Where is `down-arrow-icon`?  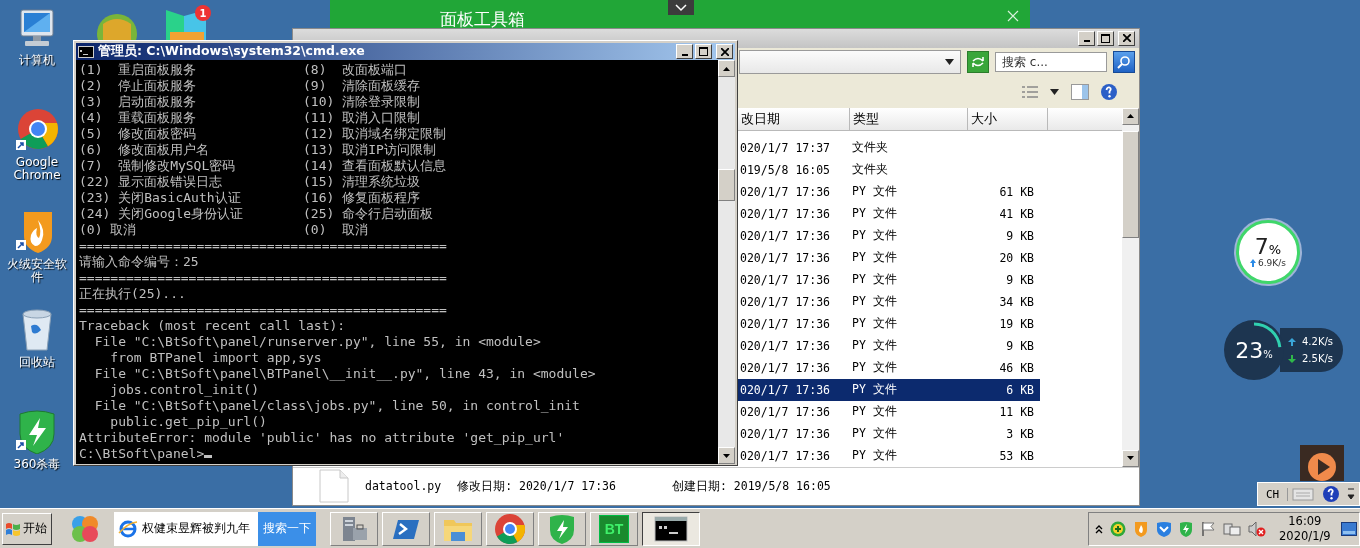 down-arrow-icon is located at coordinates (1130, 458).